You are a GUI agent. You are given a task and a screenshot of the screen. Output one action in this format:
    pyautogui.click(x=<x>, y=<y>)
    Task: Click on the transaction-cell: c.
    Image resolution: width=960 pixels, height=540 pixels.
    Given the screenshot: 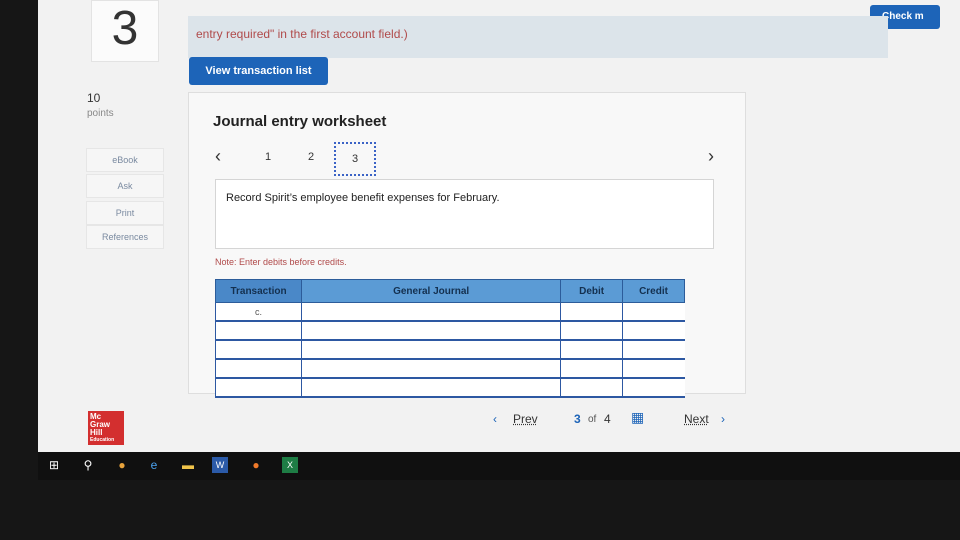 What is the action you would take?
    pyautogui.click(x=258, y=312)
    